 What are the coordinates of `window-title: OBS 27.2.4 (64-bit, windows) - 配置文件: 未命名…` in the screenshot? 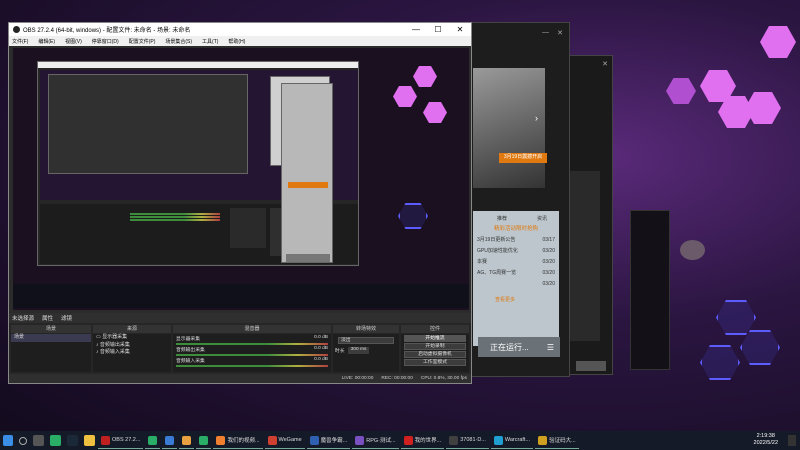 It's located at (107, 31).